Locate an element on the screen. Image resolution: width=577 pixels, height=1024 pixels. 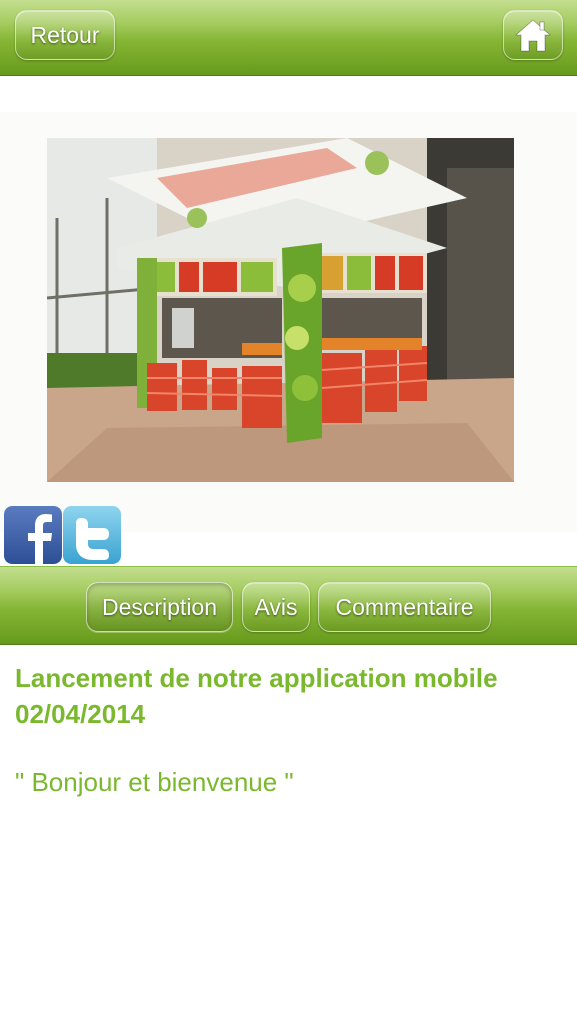
tab-bar: Description Avis Commentaire is located at coordinates (288, 605).